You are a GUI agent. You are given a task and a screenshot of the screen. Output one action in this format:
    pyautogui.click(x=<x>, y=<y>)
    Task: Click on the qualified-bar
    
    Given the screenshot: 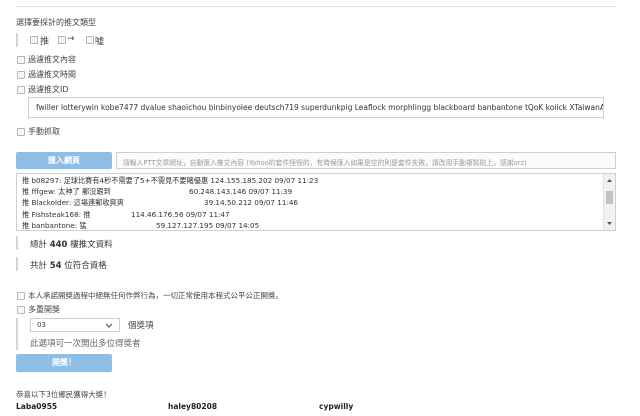 What is the action you would take?
    pyautogui.click(x=17, y=264)
    